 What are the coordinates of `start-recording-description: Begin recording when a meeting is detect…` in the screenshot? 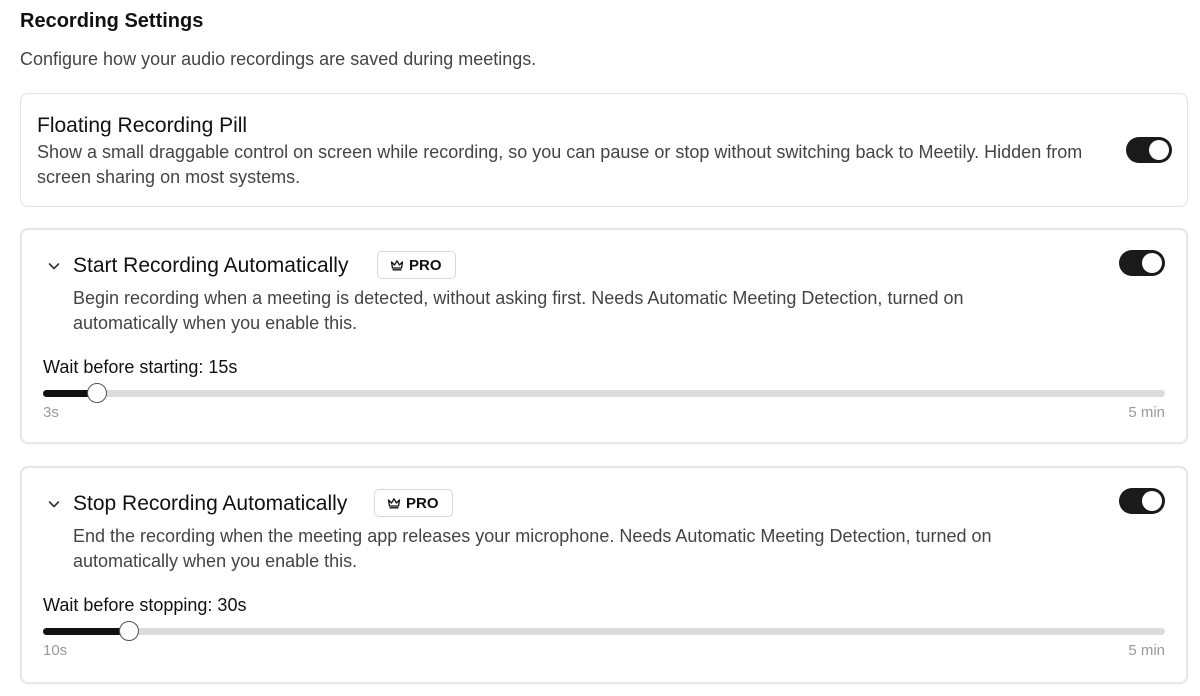 It's located at (518, 310).